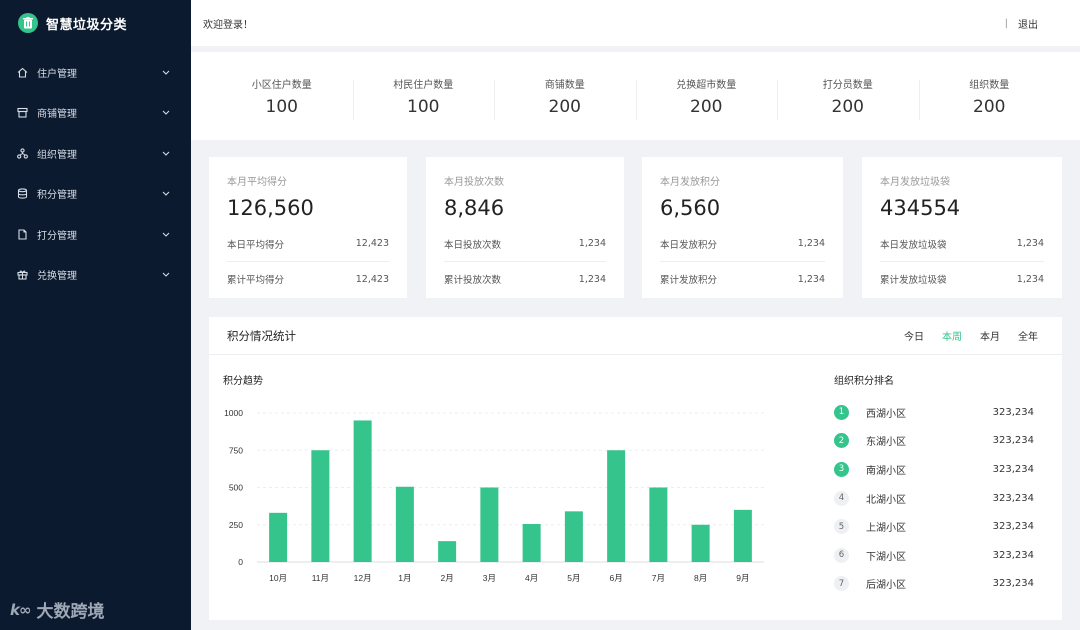 The height and width of the screenshot is (630, 1080). I want to click on card-row-label: 累计投放次数, so click(473, 280).